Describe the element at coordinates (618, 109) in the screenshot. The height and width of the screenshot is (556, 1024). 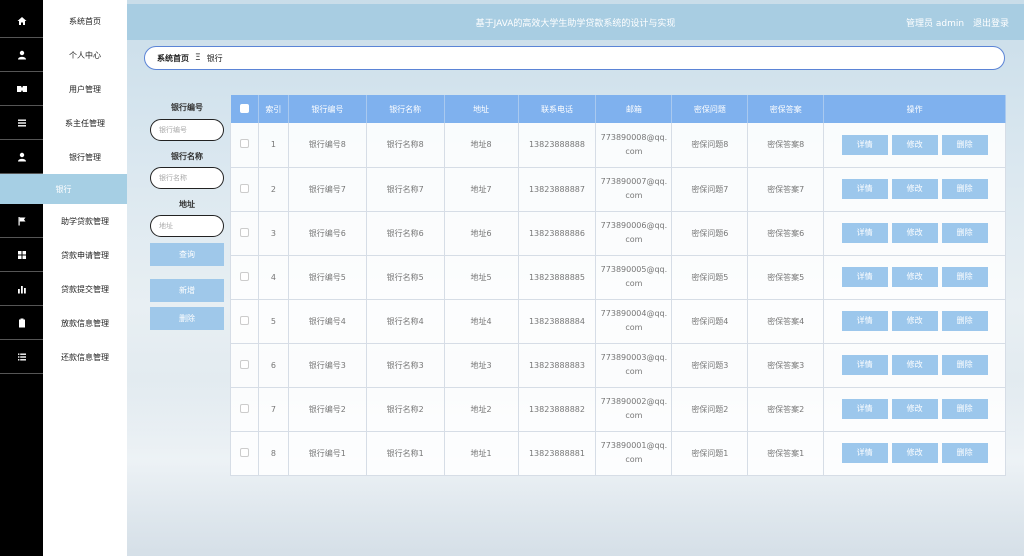
I see `table-header-row: 索引 银行编号 银行名称 地址 联系电话 邮箱 密保问题 密保答案 操作` at that location.